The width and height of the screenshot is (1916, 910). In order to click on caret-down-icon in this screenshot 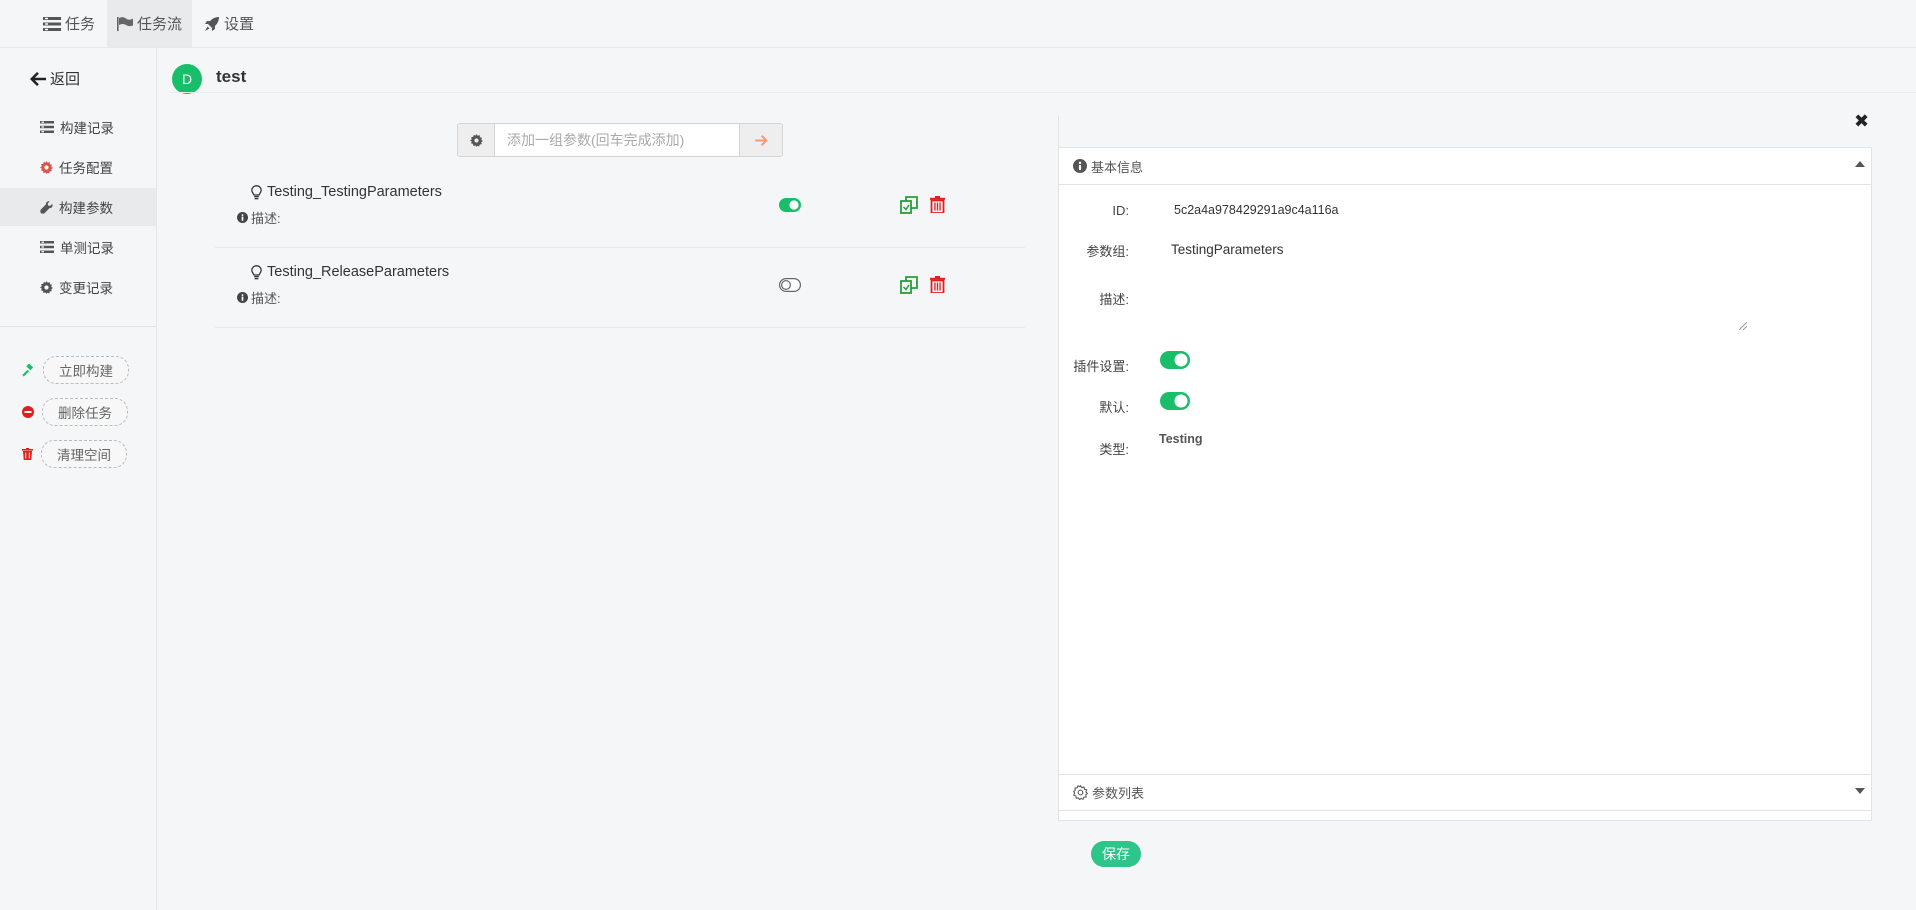, I will do `click(1860, 791)`.